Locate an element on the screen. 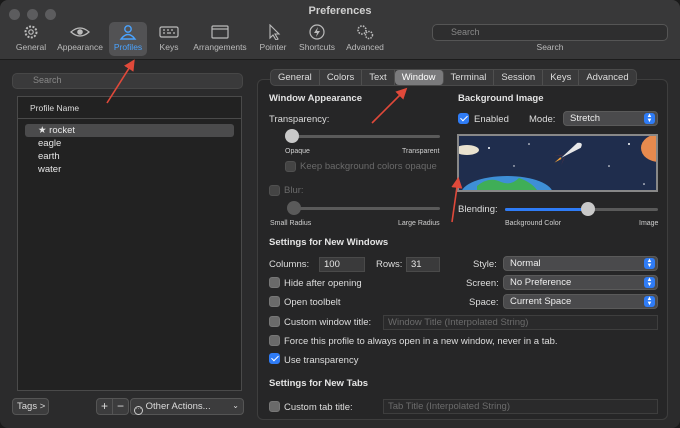  toolbar-label: Advanced is located at coordinates (365, 47).